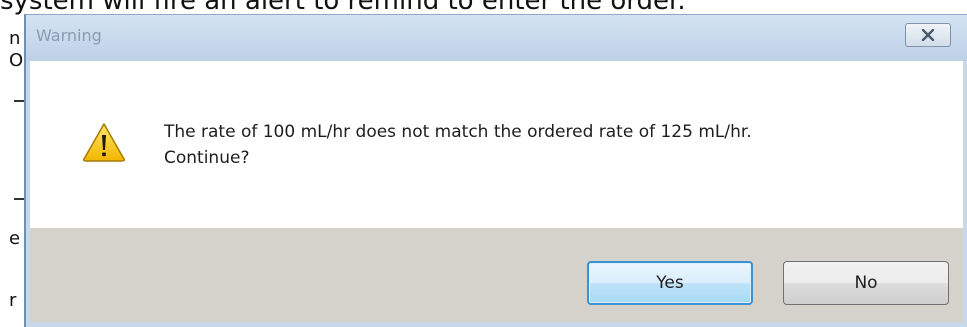 The width and height of the screenshot is (967, 327). What do you see at coordinates (207, 158) in the screenshot?
I see `message-question: Continue?` at bounding box center [207, 158].